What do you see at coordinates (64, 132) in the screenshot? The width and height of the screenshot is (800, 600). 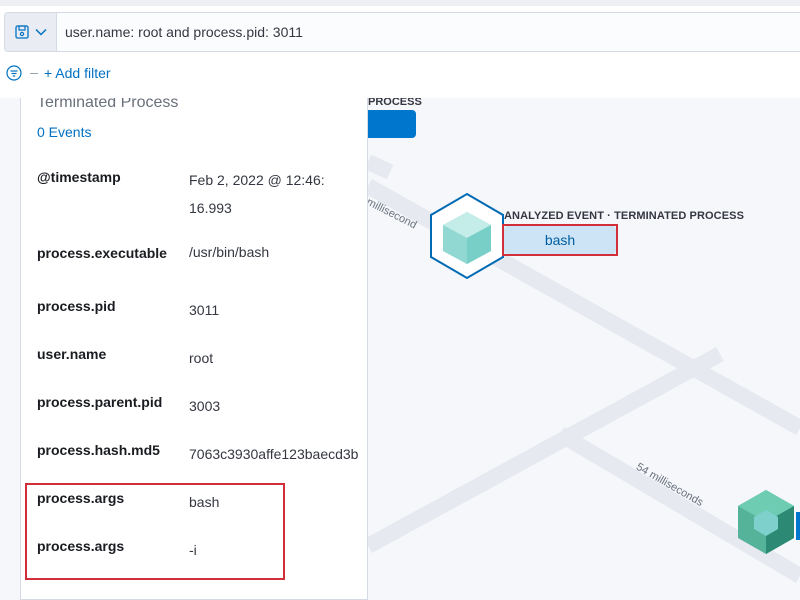 I see `events-link: 0 Events` at bounding box center [64, 132].